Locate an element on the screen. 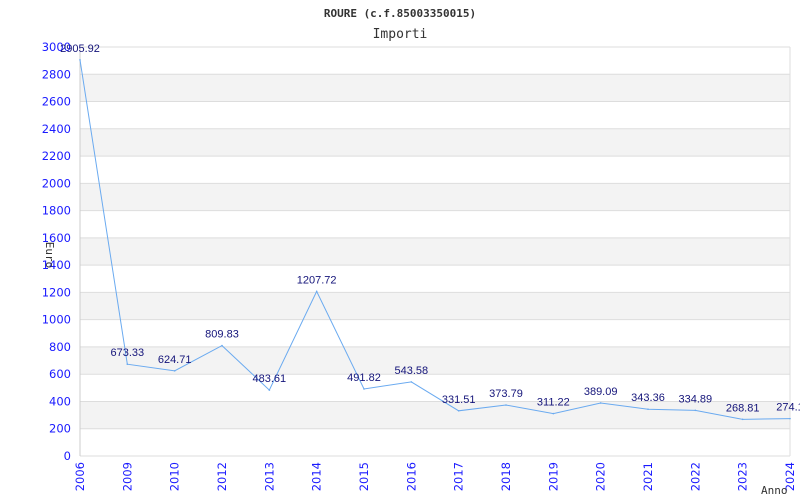 Image resolution: width=800 pixels, height=500 pixels. data-label: 543.58 is located at coordinates (412, 371).